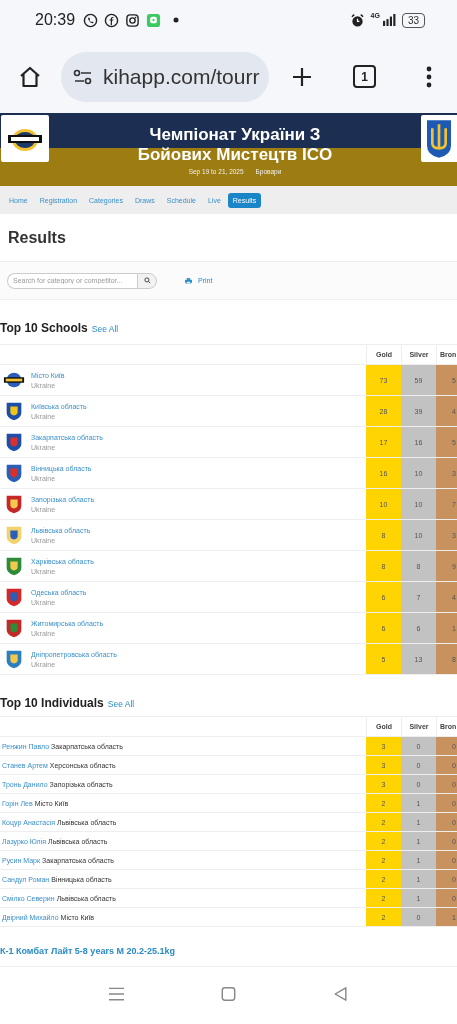  Describe the element at coordinates (176, 20) in the screenshot. I see `dot-icon` at that location.